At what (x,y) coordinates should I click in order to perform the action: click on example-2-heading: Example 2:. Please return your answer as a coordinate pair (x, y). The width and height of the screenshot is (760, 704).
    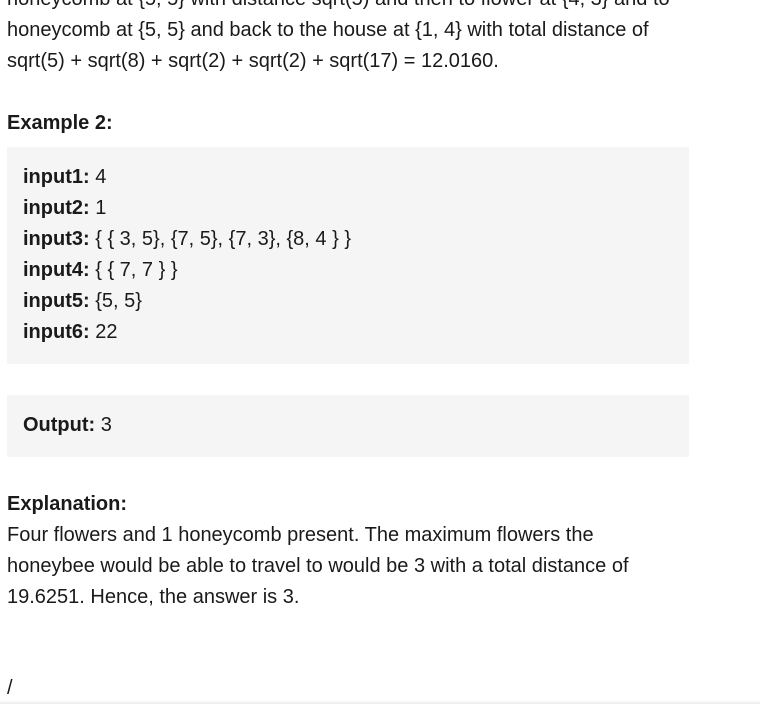
    Looking at the image, I should click on (60, 123).